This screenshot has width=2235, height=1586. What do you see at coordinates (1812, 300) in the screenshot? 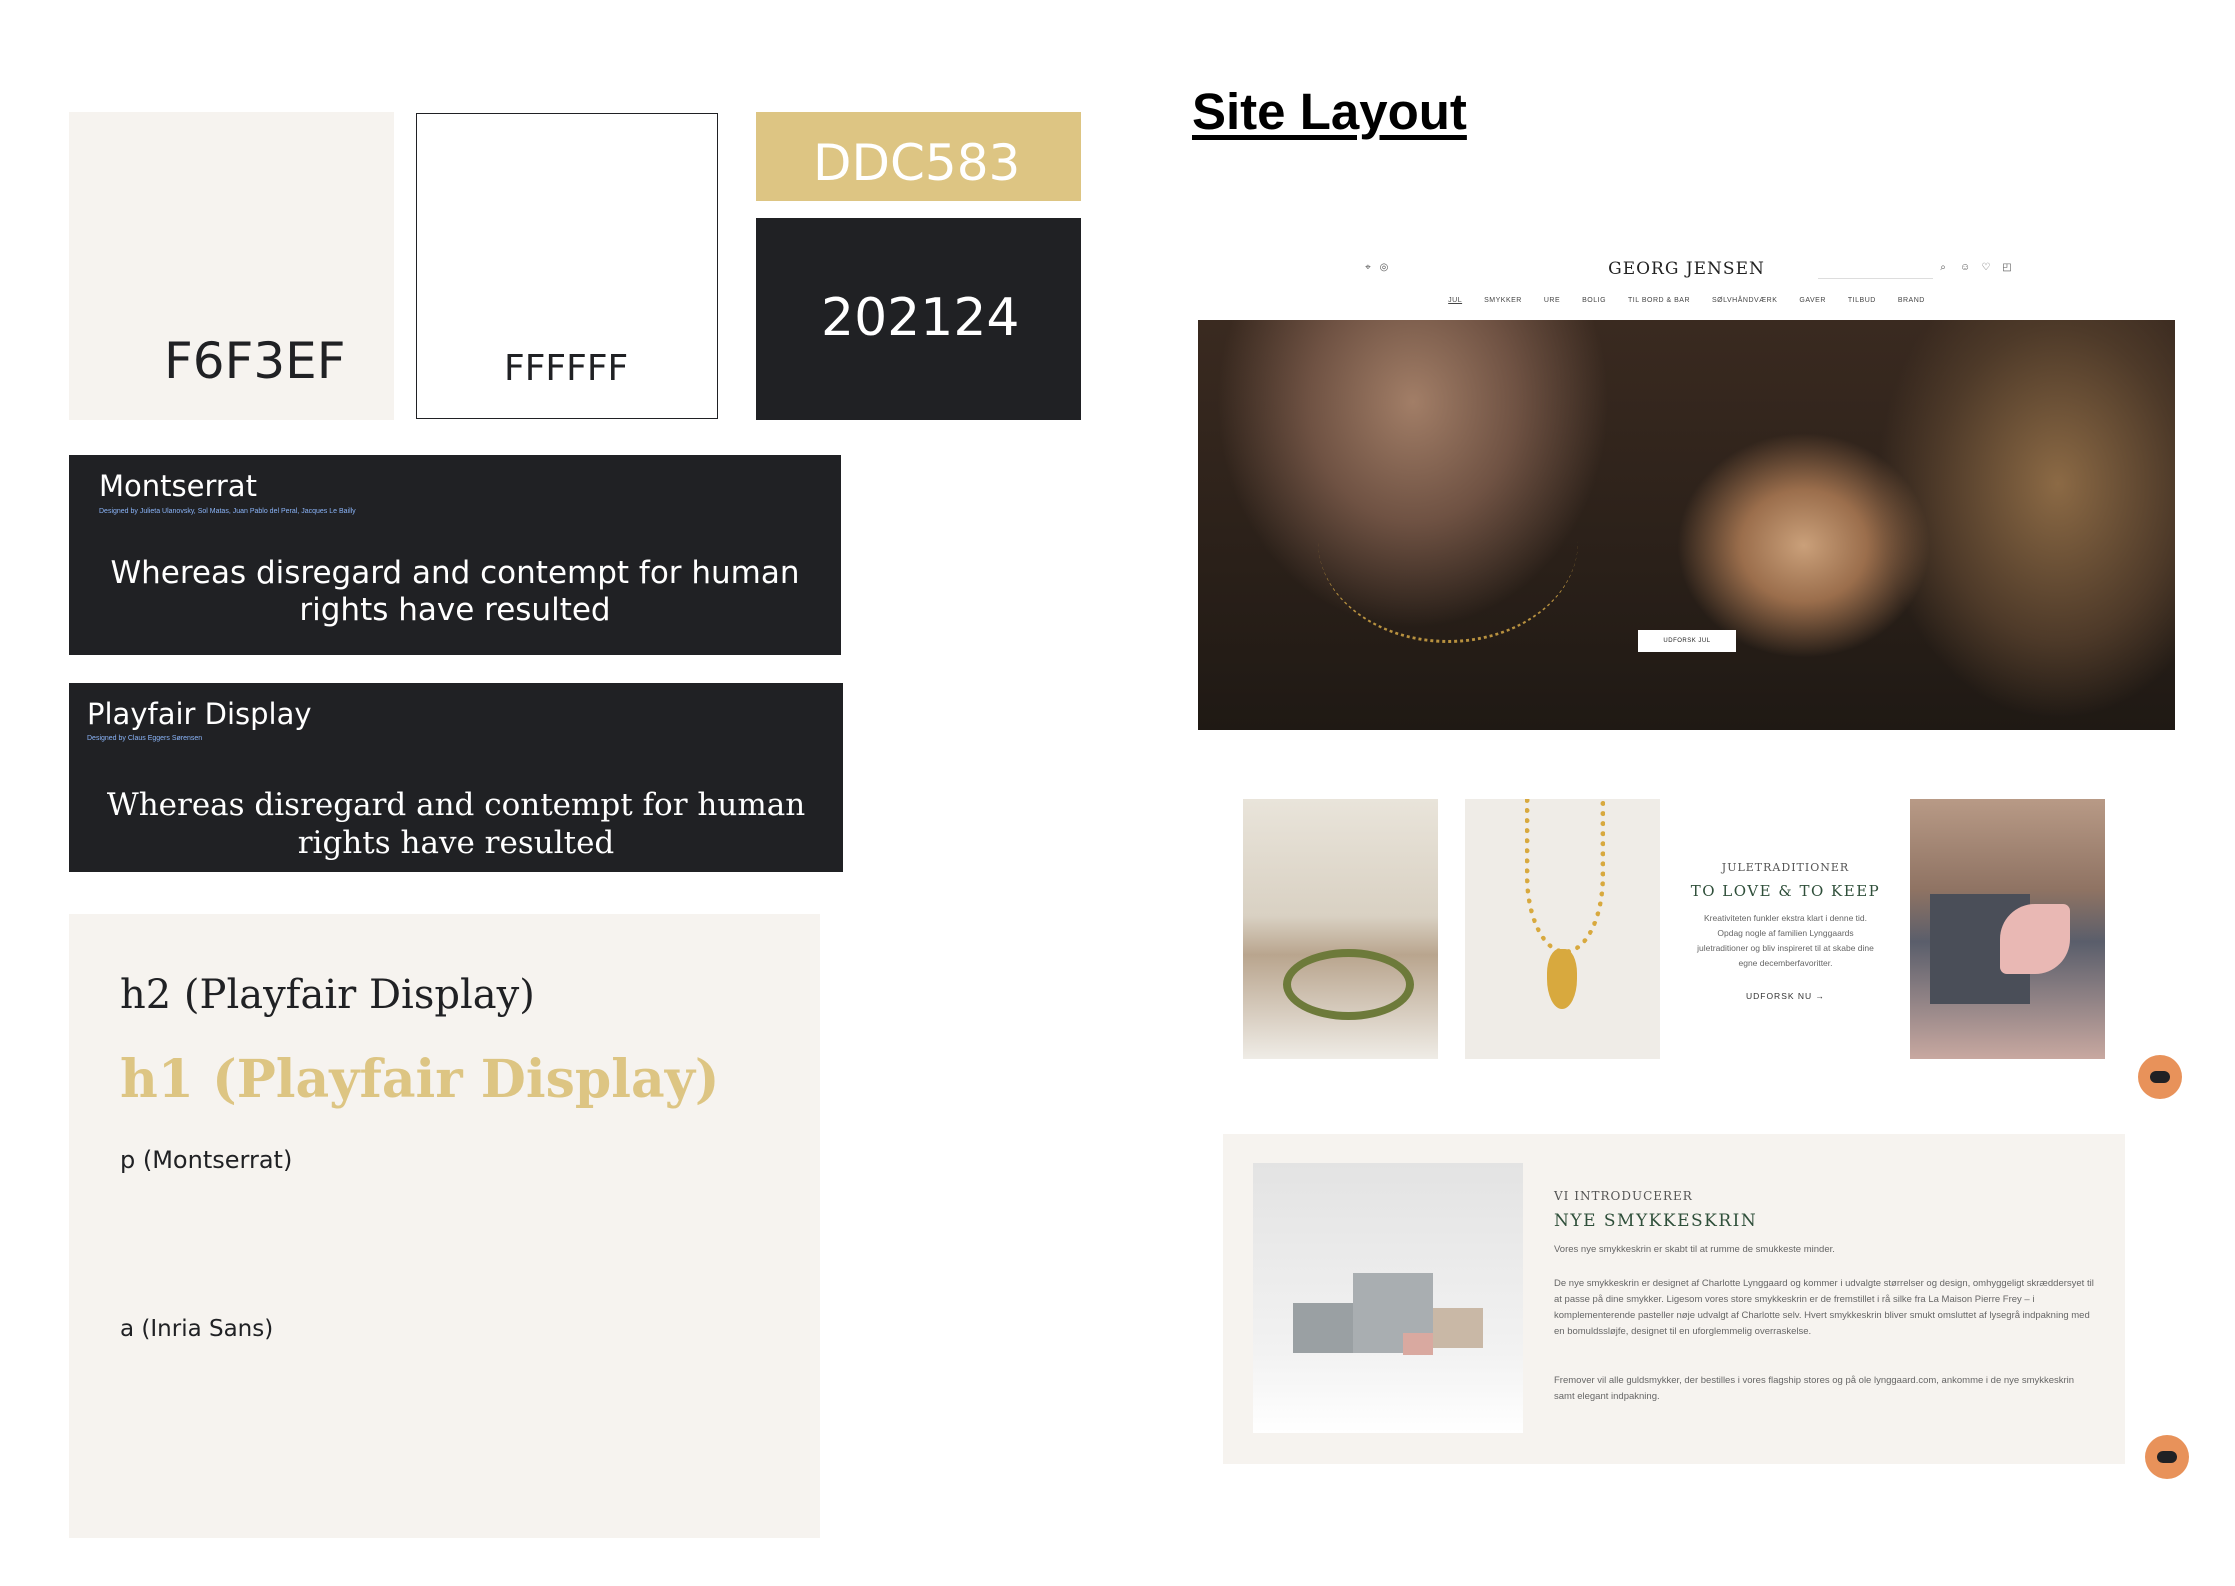
I see `nav-item-gaver: GAVER` at bounding box center [1812, 300].